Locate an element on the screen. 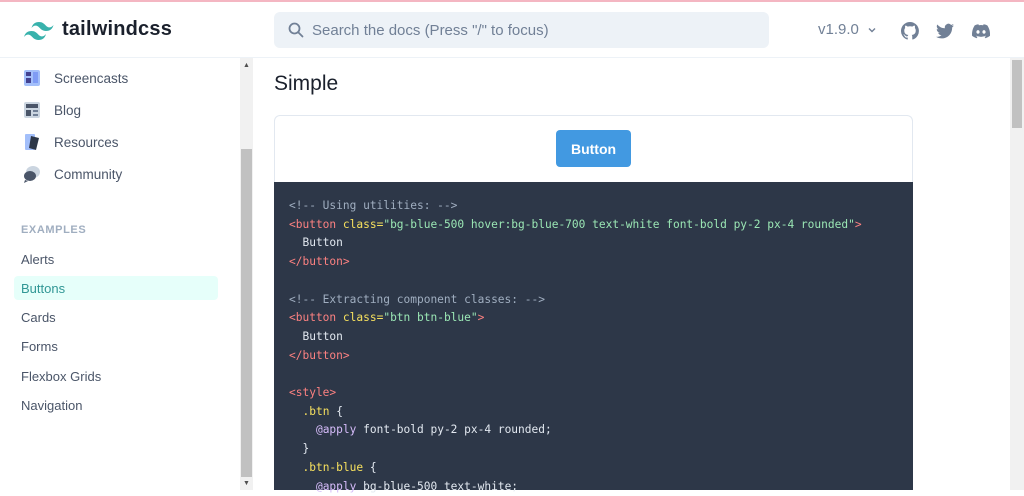 The width and height of the screenshot is (1024, 496). discord-icon is located at coordinates (981, 31).